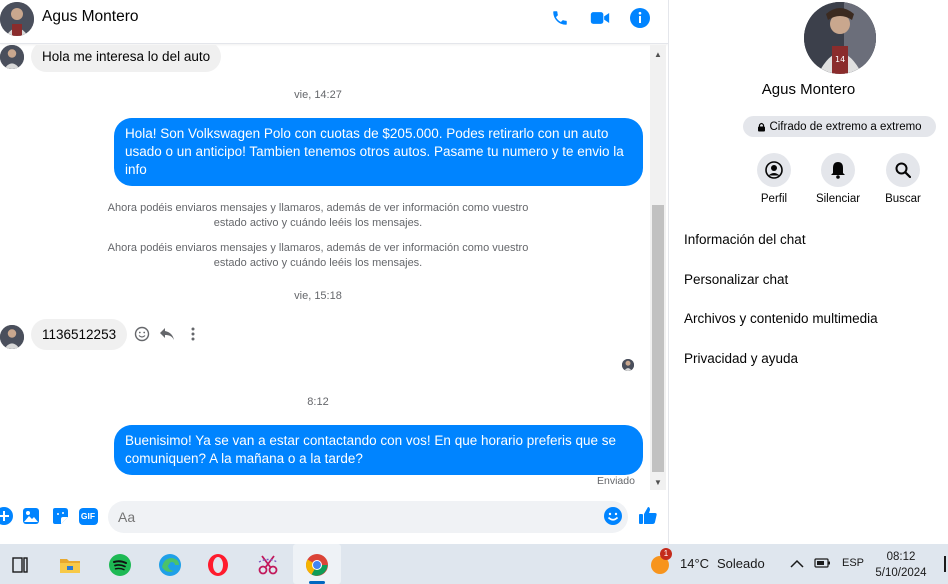  Describe the element at coordinates (628, 365) in the screenshot. I see `seen-avatar` at that location.